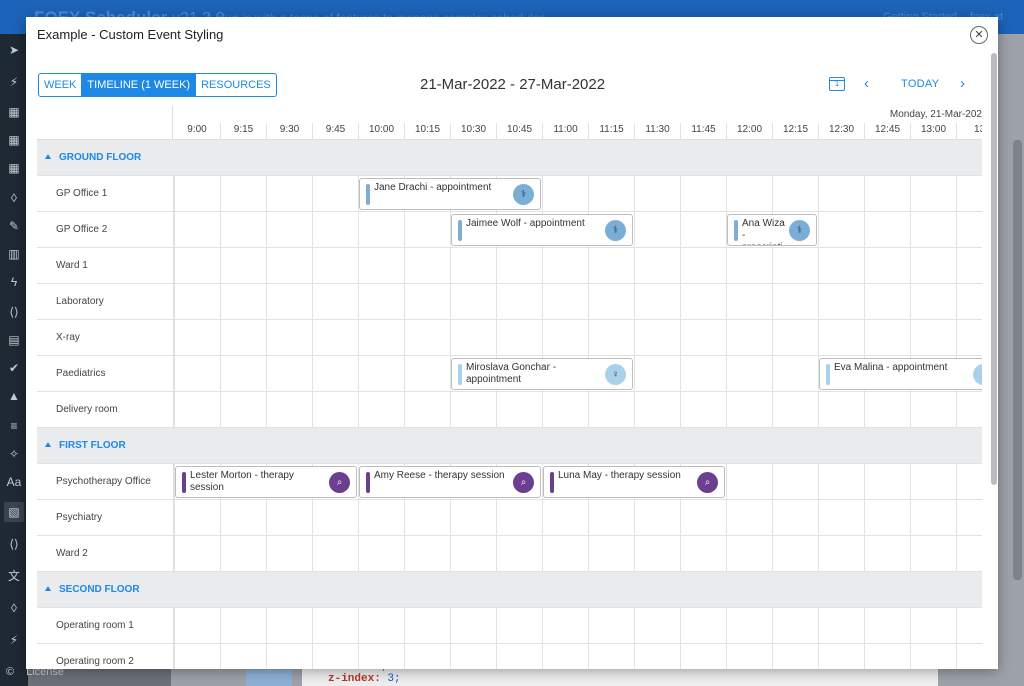 The width and height of the screenshot is (1024, 686). Describe the element at coordinates (14, 482) in the screenshot. I see `font-icon: Aa` at that location.